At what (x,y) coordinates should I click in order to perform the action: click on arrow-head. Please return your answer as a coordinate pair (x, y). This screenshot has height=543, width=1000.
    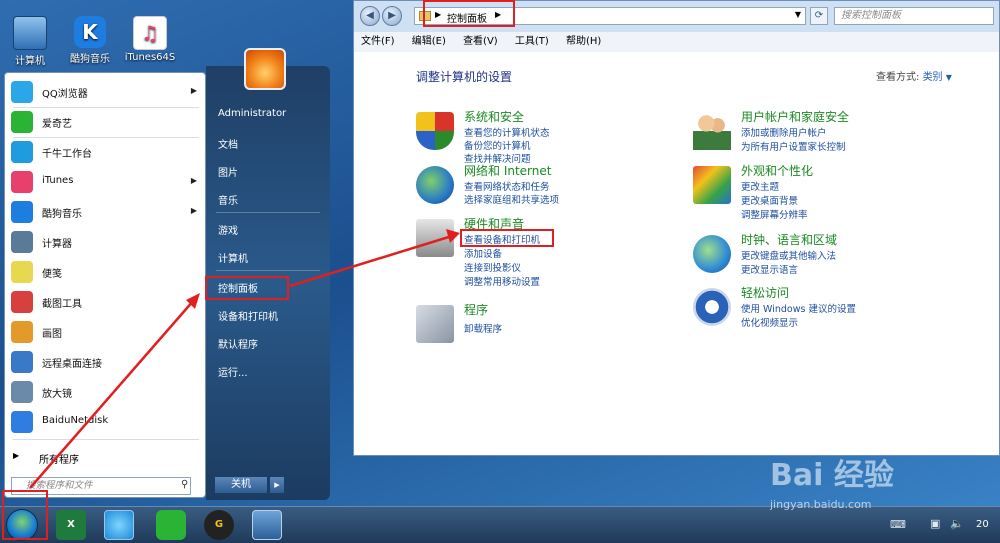
    Looking at the image, I should click on (453, 236).